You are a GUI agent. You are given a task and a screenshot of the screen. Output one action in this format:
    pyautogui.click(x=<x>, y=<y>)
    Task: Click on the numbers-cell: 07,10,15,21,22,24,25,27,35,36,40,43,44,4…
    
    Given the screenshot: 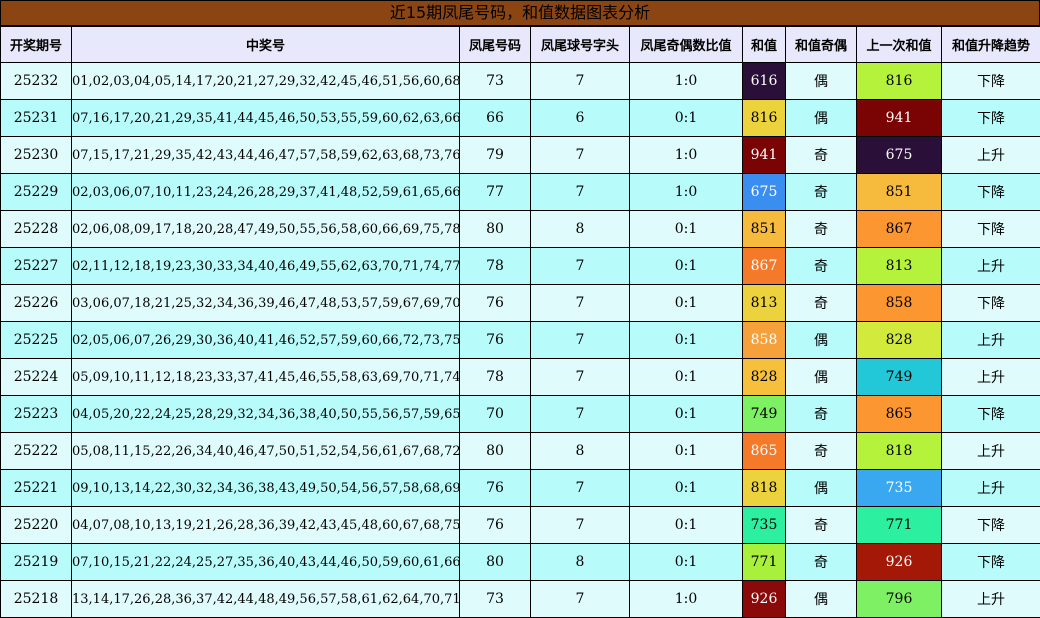 What is the action you would take?
    pyautogui.click(x=265, y=562)
    